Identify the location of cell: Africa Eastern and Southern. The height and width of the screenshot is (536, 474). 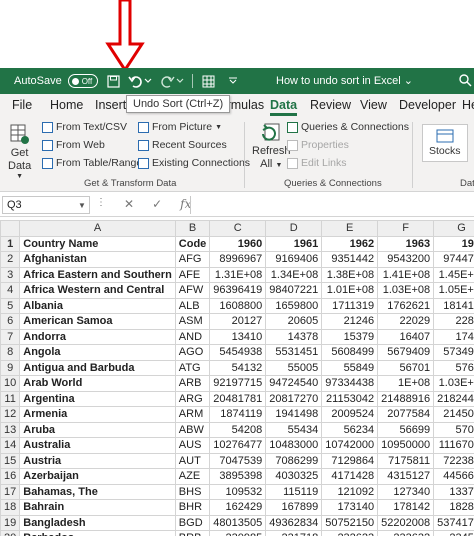
(97, 274).